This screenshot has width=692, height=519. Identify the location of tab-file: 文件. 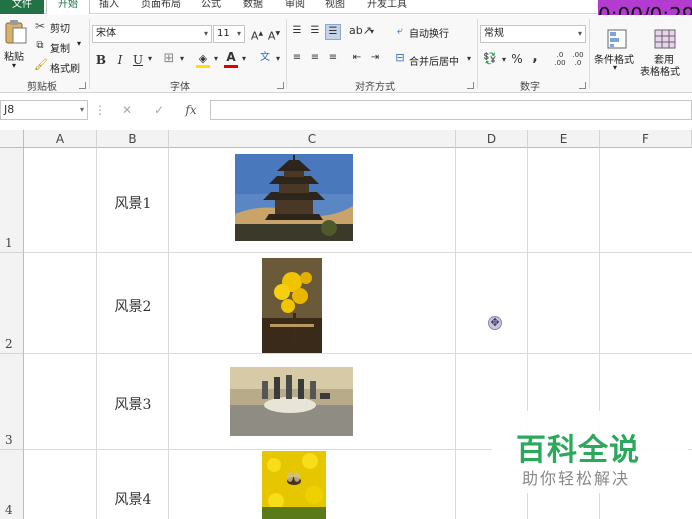
(22, 7).